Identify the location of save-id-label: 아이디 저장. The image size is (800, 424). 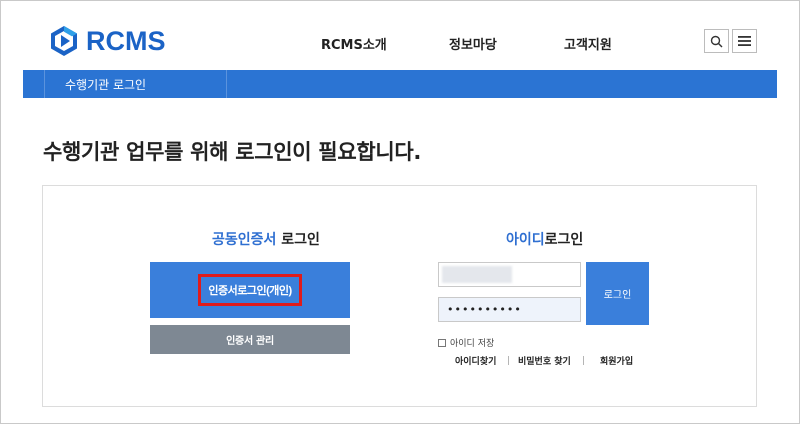
(472, 344).